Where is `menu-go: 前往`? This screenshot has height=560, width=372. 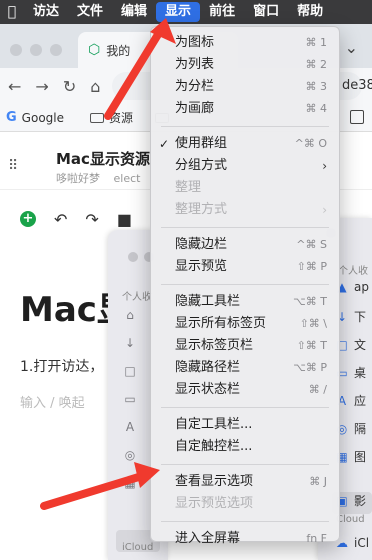 menu-go: 前往 is located at coordinates (222, 12).